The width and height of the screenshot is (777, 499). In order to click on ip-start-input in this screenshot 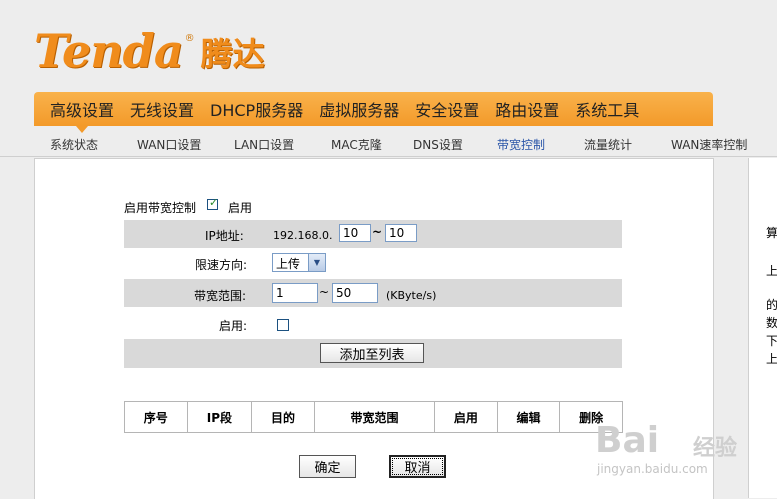, I will do `click(355, 233)`.